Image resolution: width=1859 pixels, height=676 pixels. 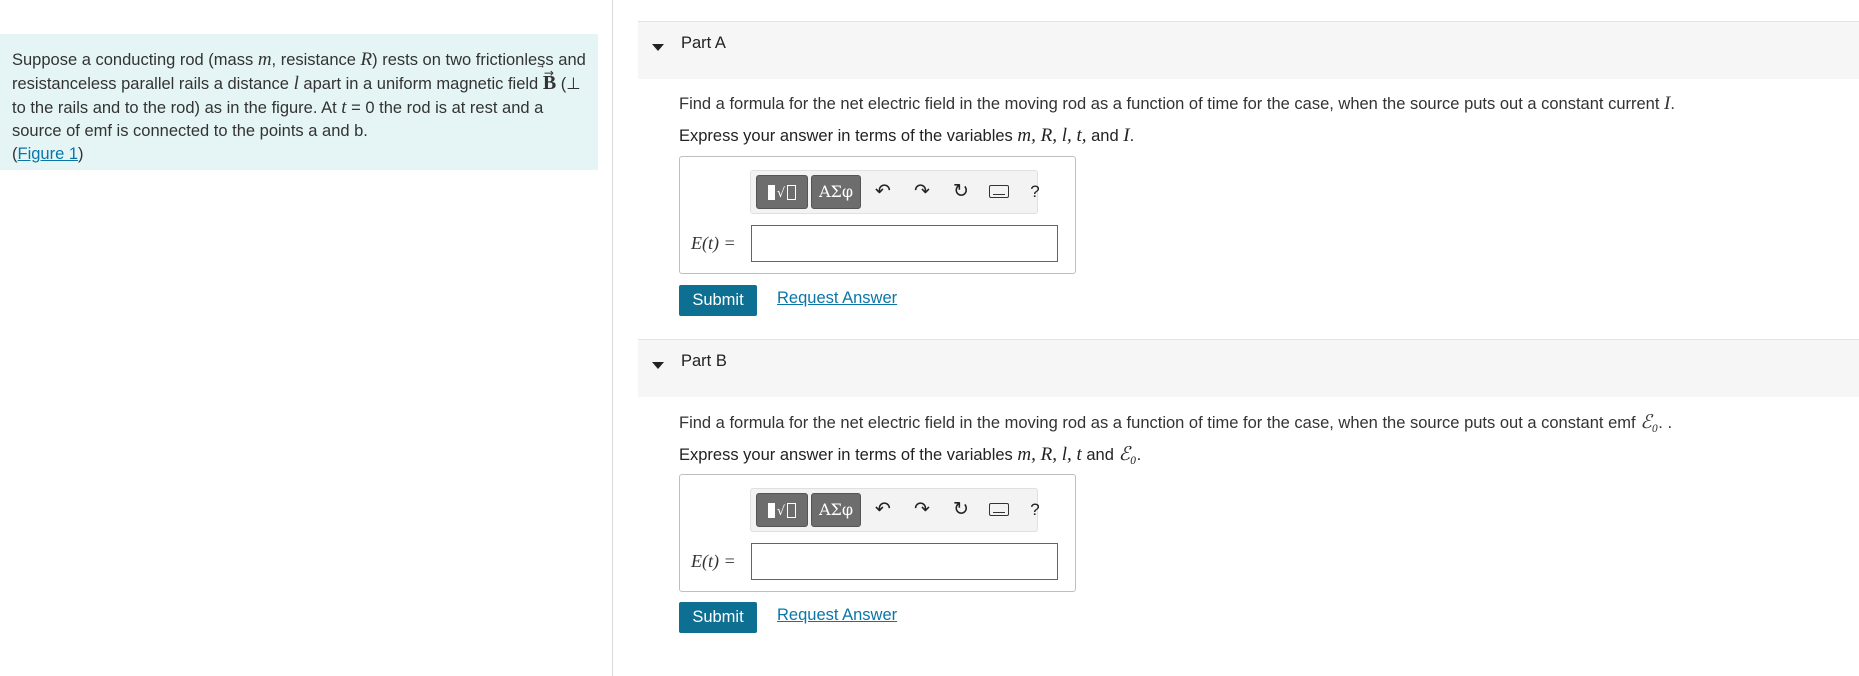 I want to click on part-b-answer-input, so click(x=904, y=561).